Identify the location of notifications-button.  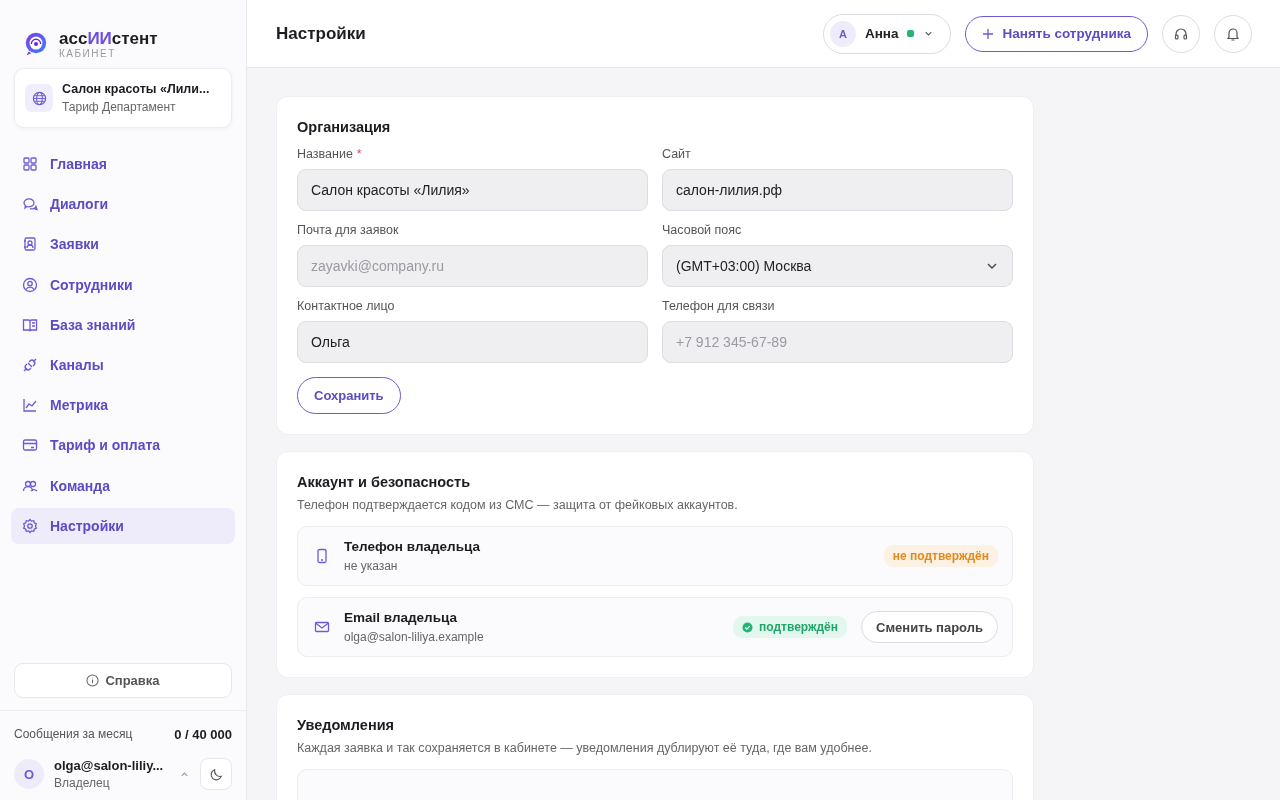
(1233, 33).